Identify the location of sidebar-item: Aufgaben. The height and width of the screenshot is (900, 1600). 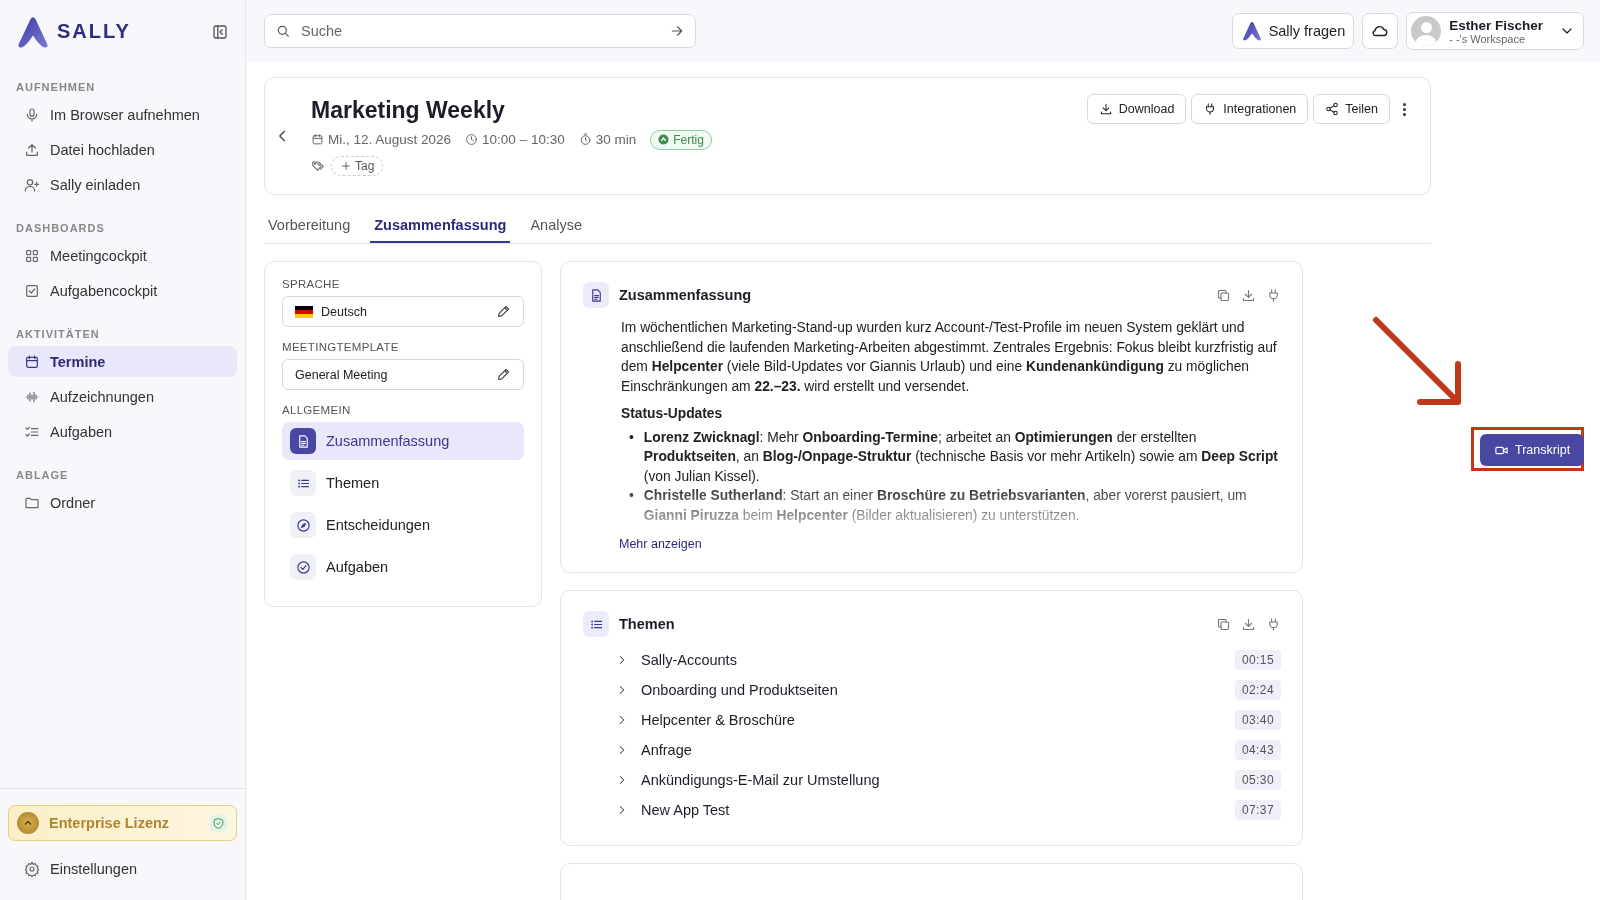
(122, 431).